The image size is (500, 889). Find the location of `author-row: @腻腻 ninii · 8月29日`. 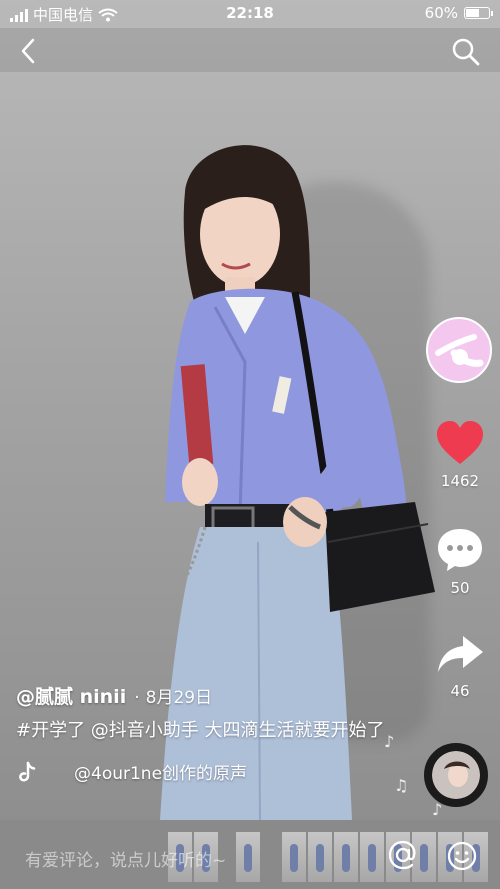

author-row: @腻腻 ninii · 8月29日 is located at coordinates (206, 695).